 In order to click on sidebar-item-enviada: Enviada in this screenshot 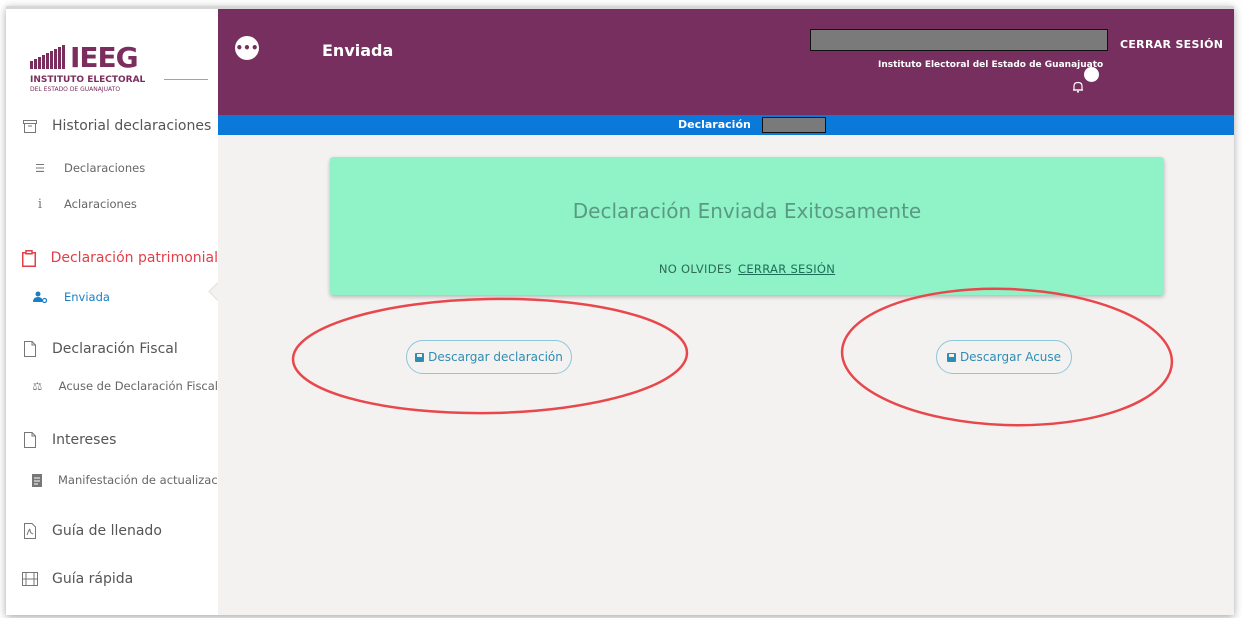, I will do `click(112, 297)`.